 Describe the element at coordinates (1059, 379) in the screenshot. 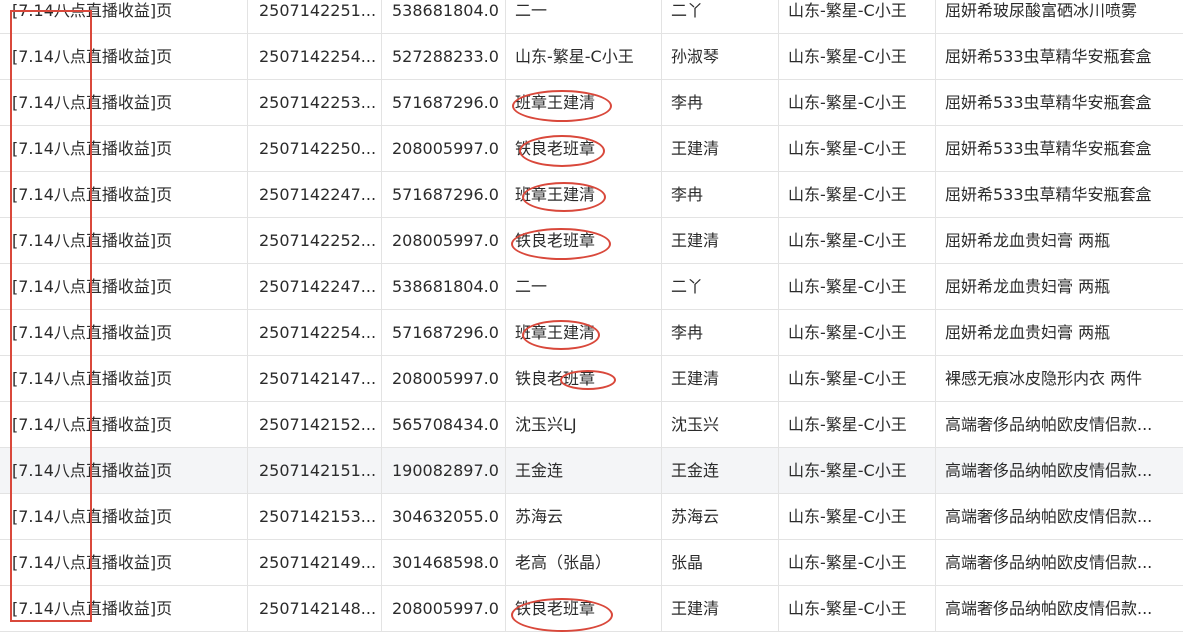

I see `product-cell: 裸感无痕冰皮隐形内衣 两件` at that location.